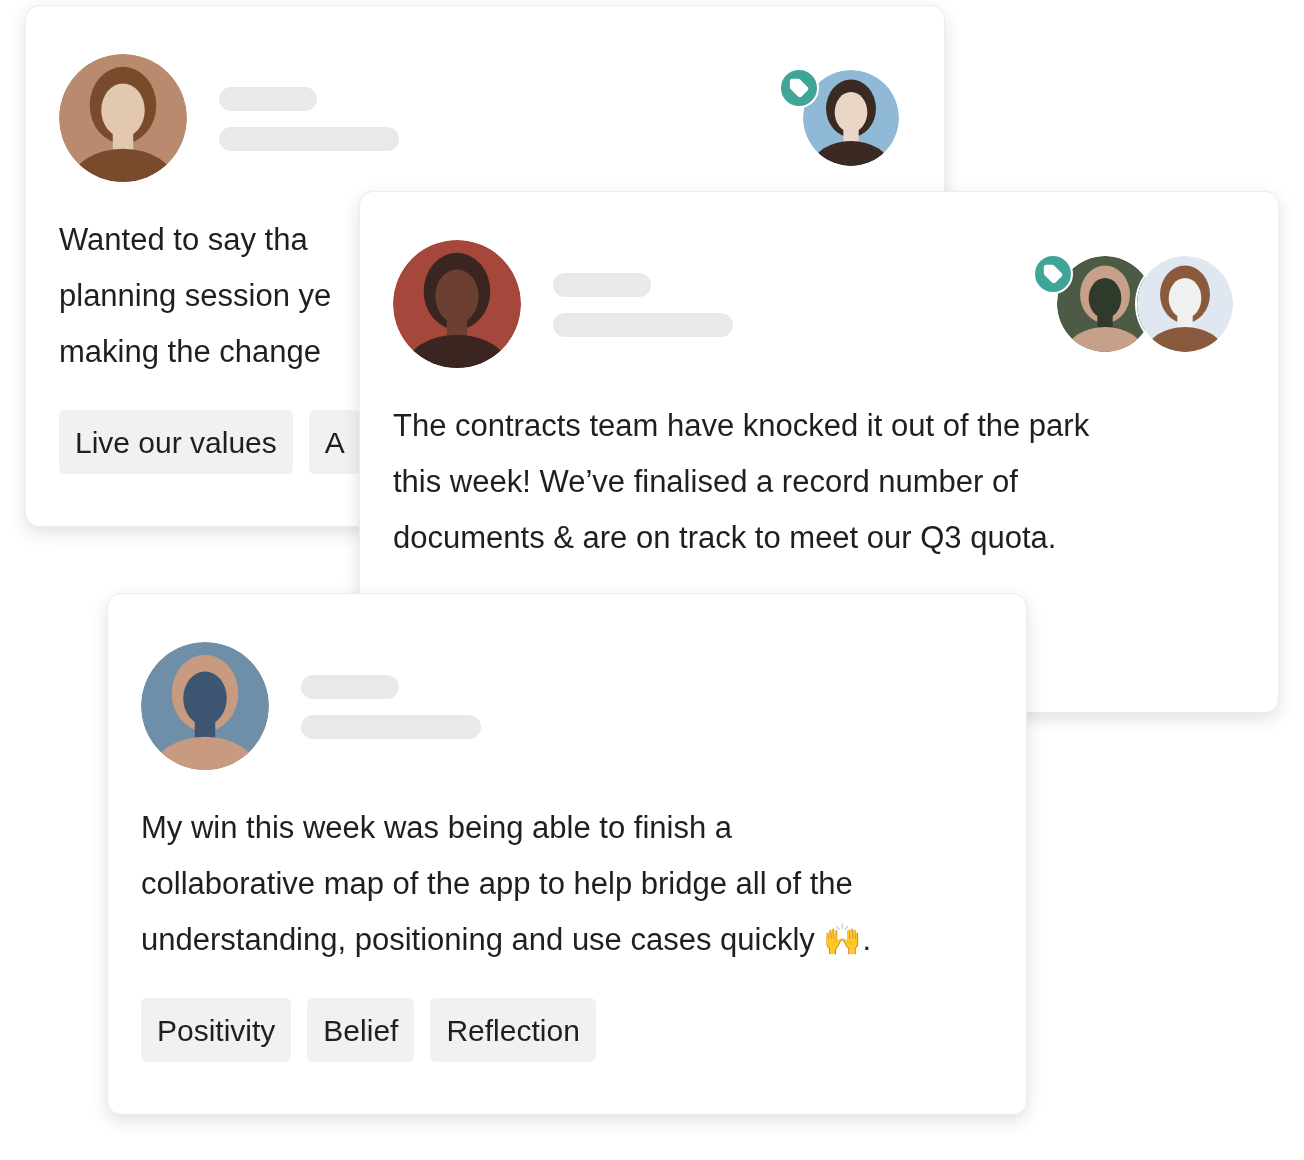  What do you see at coordinates (513, 1030) in the screenshot?
I see `value-tag: Reflection` at bounding box center [513, 1030].